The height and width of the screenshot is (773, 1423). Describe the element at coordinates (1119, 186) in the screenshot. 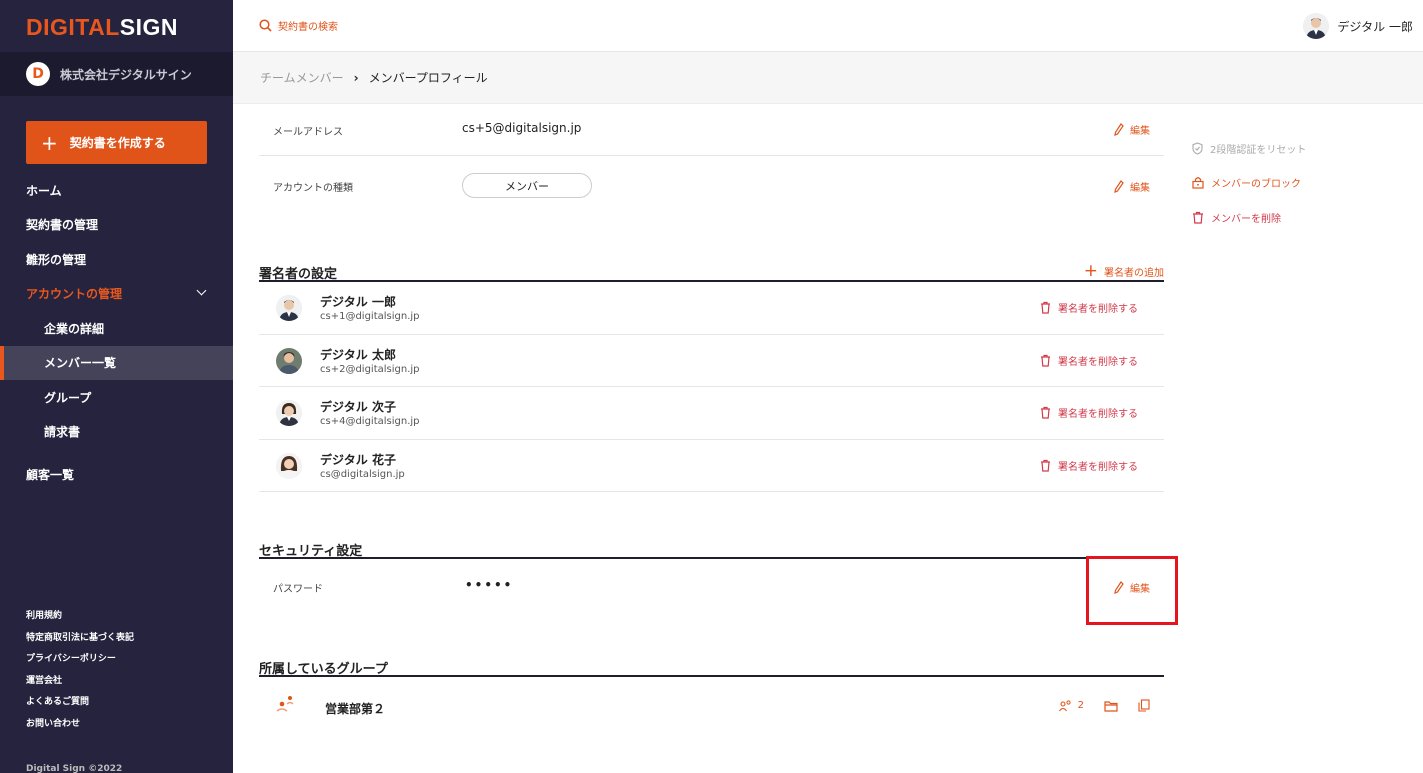

I see `pencil-icon` at that location.